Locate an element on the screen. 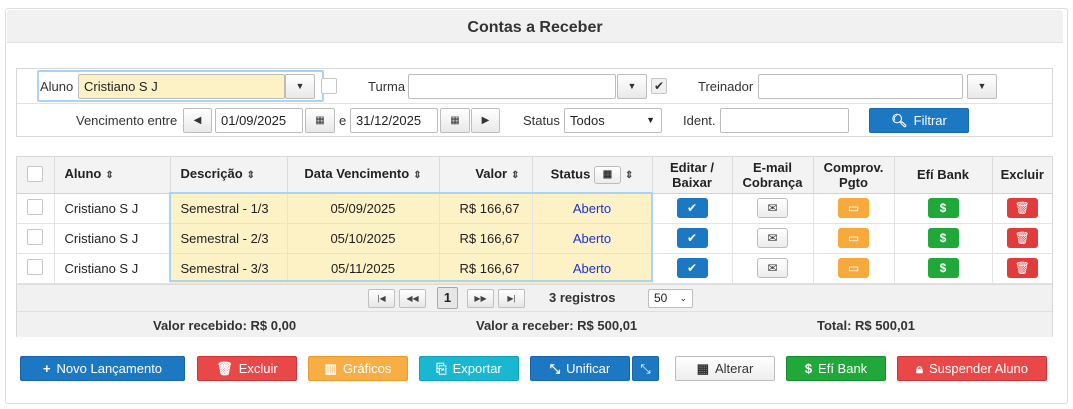  col-valor: Valor ⇕ is located at coordinates (486, 175).